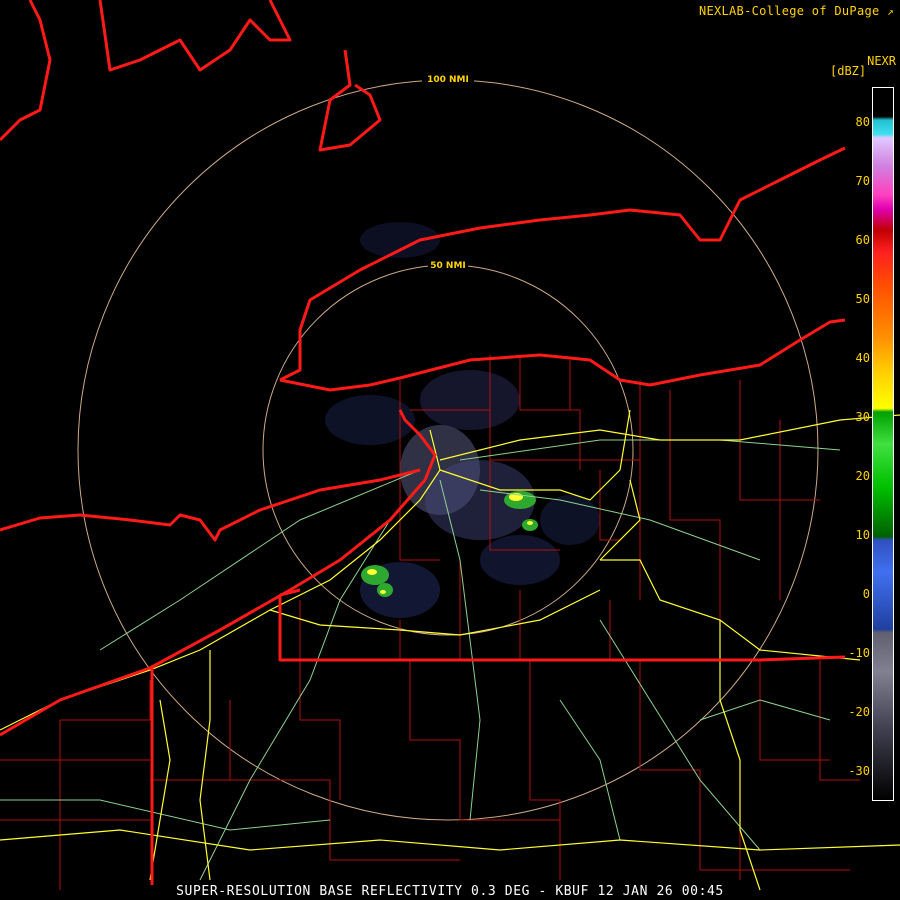  Describe the element at coordinates (859, 771) in the screenshot. I see `legend-tick: -30` at that location.